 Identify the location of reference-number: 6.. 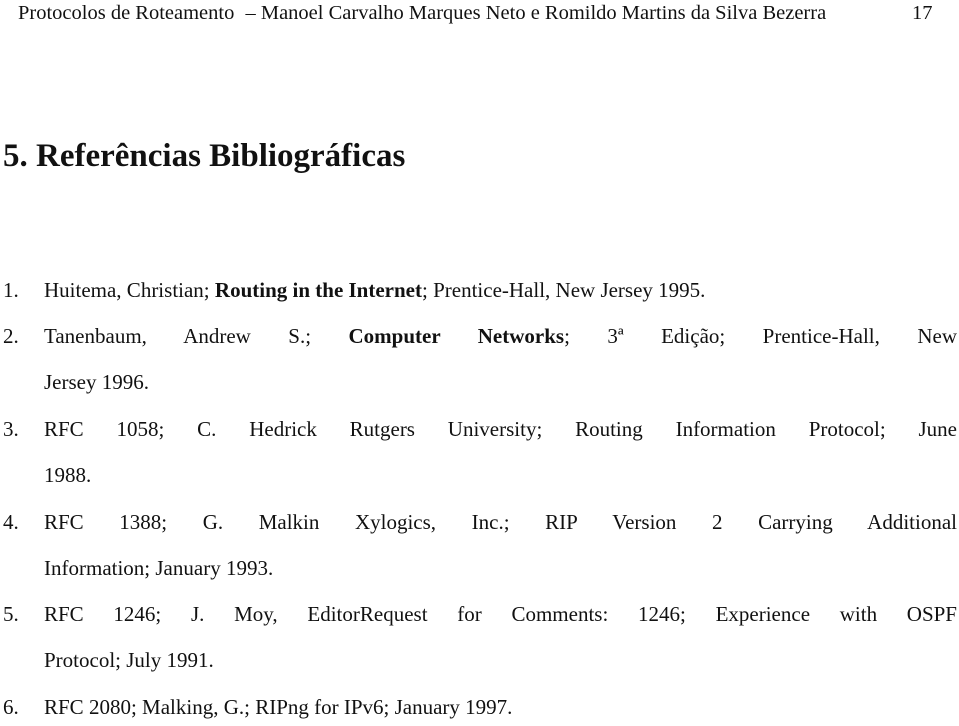
(11, 707).